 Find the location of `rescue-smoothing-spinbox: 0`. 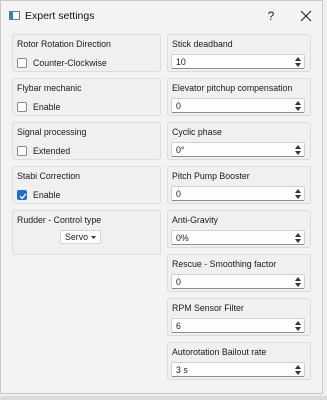

rescue-smoothing-spinbox: 0 is located at coordinates (238, 281).